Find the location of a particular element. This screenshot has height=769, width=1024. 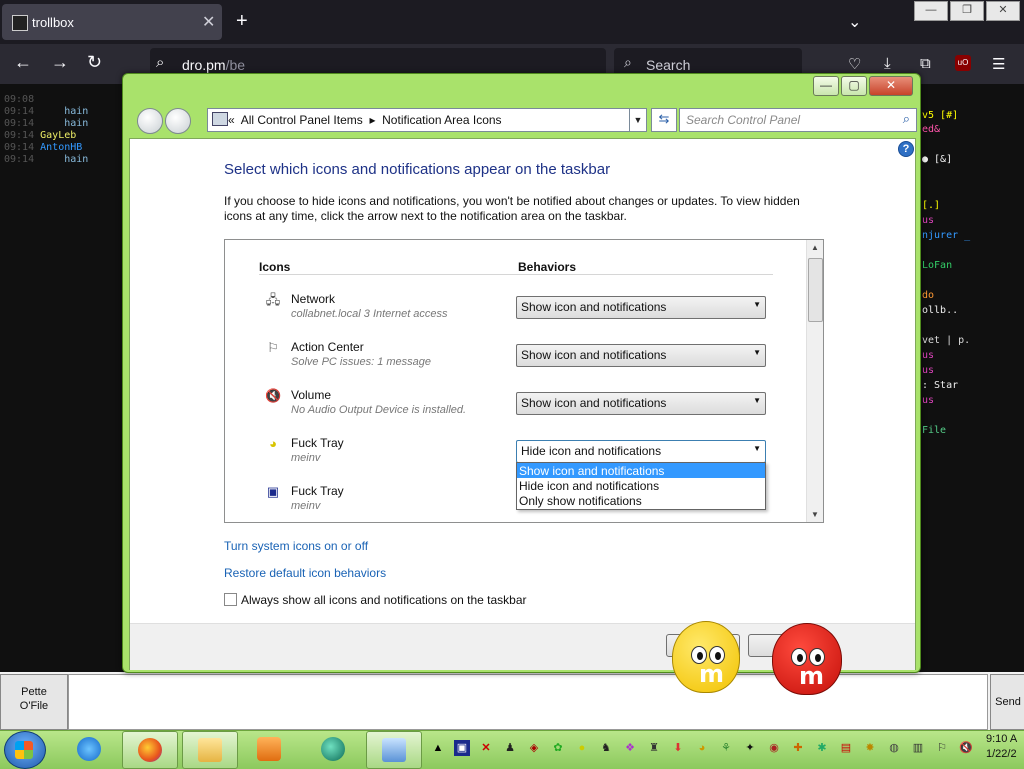

network-icon: 🖧 is located at coordinates (273, 299).